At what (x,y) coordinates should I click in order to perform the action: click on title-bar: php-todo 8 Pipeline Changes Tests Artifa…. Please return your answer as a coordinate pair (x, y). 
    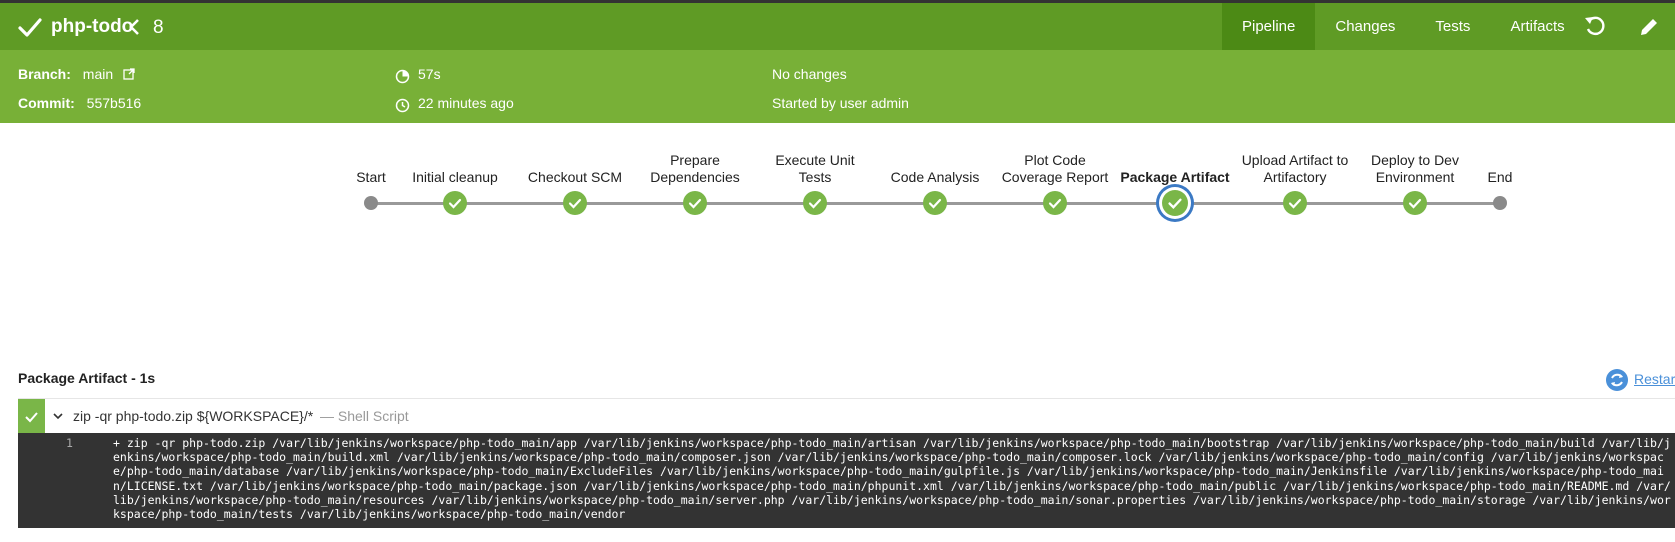
    Looking at the image, I should click on (837, 26).